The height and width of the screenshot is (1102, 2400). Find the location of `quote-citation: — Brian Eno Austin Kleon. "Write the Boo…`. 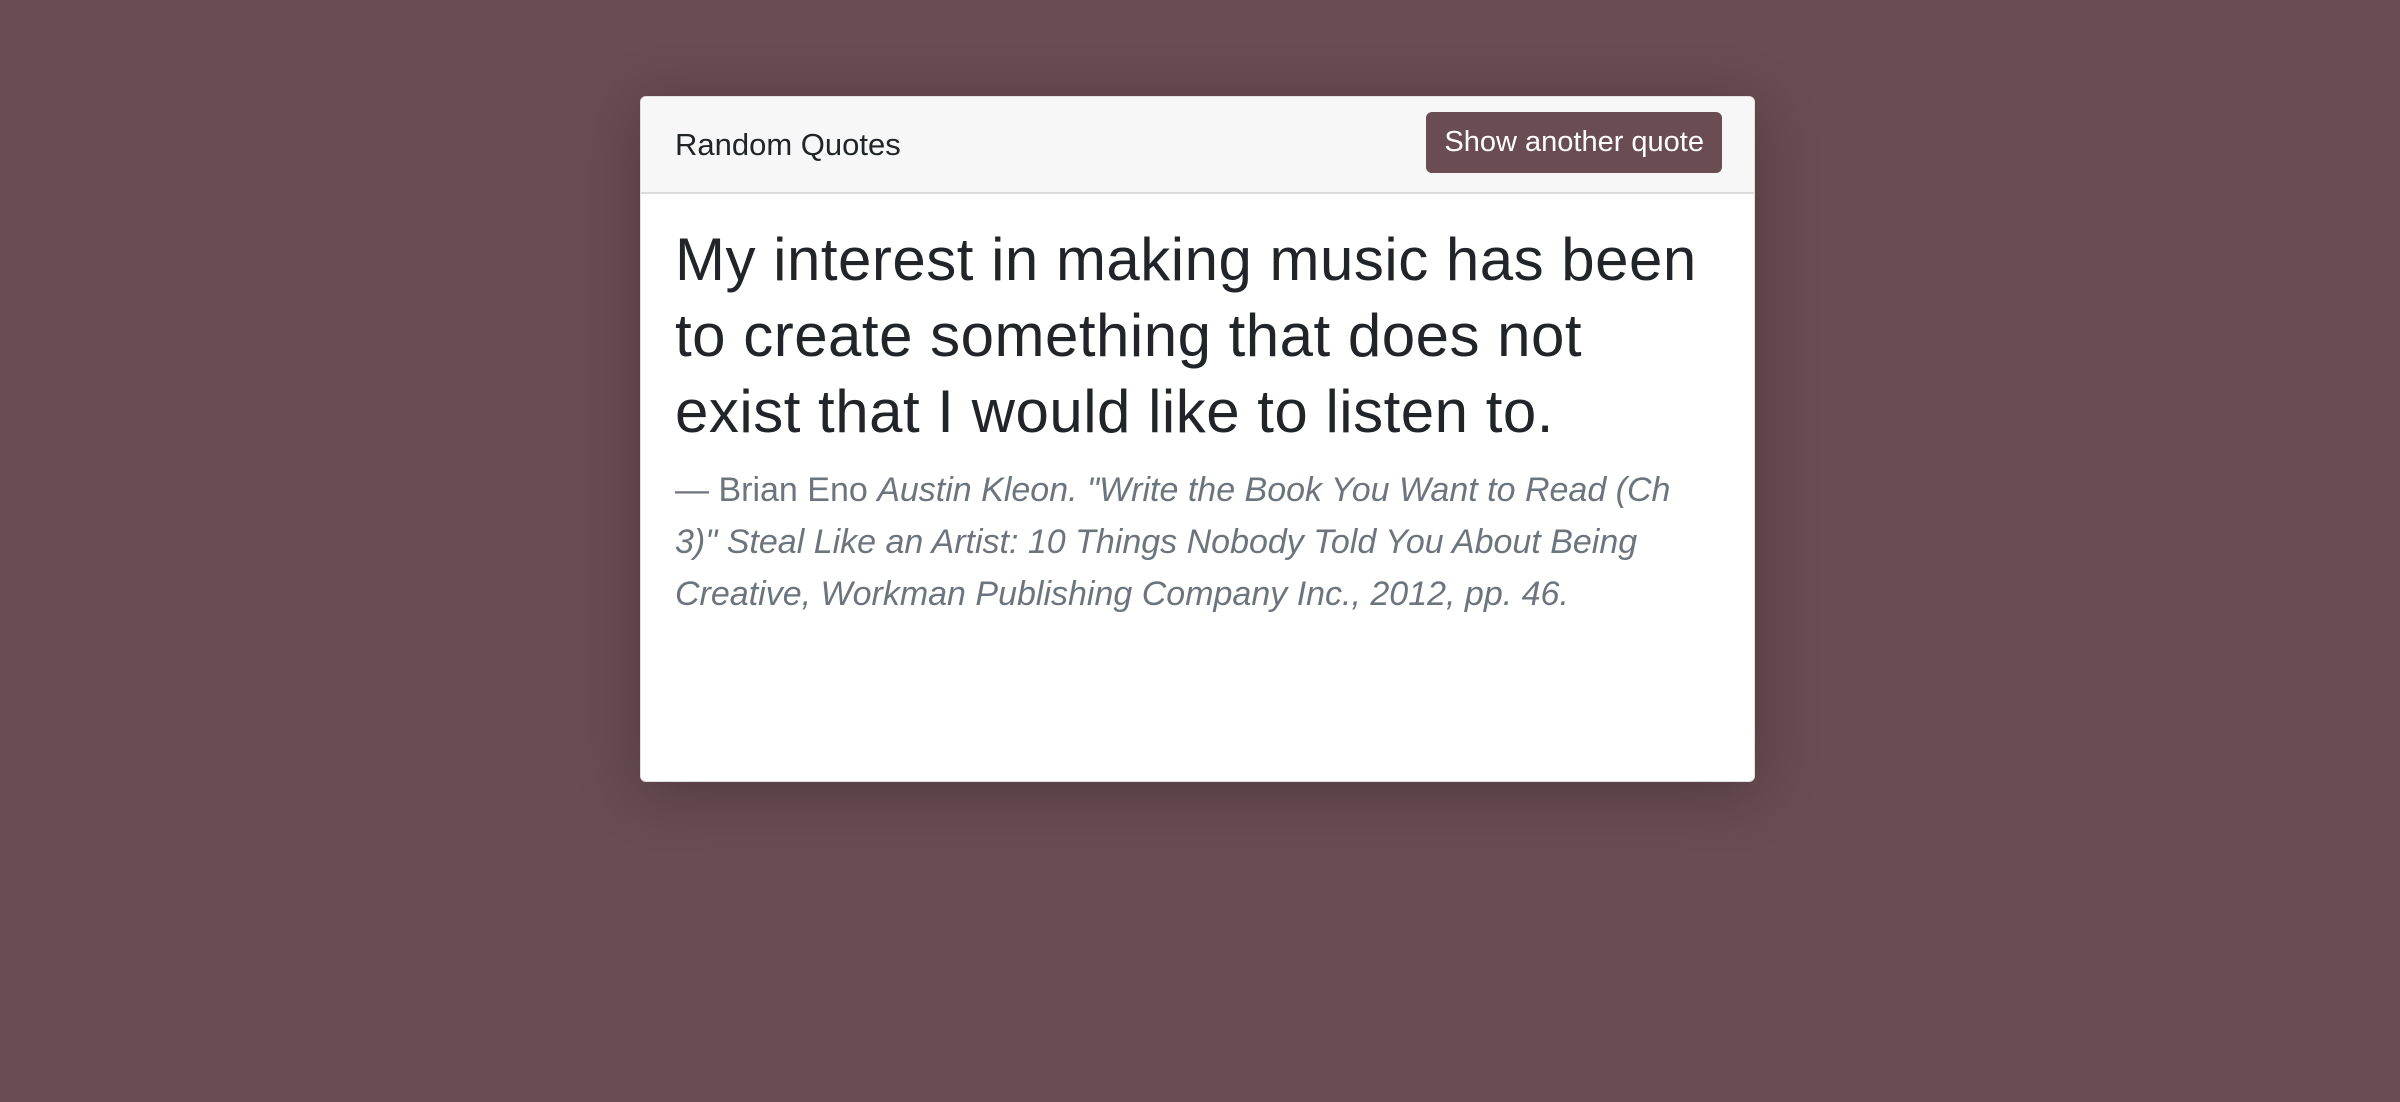

quote-citation: — Brian Eno Austin Kleon. "Write the Boo… is located at coordinates (1197, 542).